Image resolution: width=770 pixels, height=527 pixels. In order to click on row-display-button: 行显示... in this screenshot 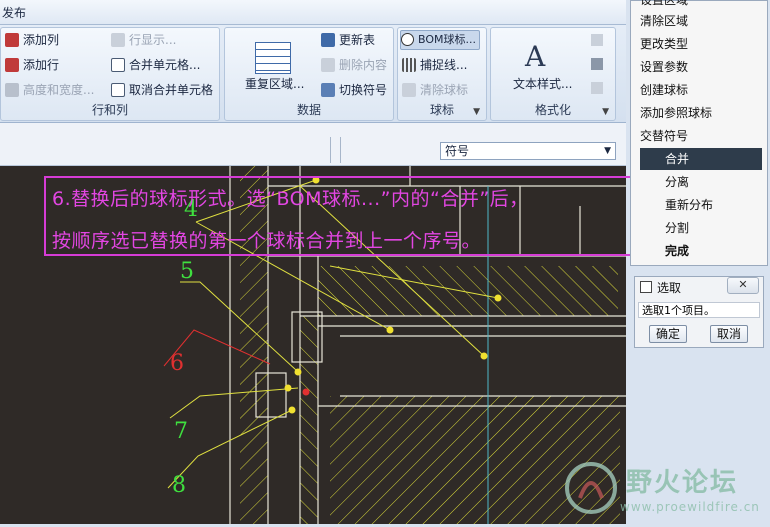, I will do `click(143, 40)`.